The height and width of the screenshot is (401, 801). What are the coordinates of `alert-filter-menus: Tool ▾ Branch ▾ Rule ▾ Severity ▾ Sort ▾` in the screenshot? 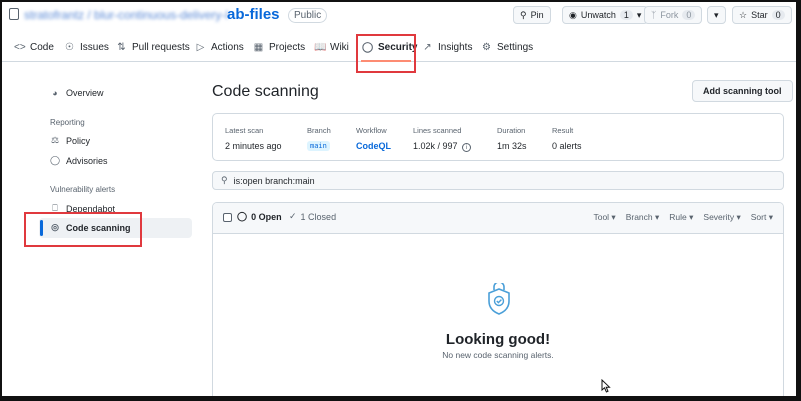 It's located at (683, 217).